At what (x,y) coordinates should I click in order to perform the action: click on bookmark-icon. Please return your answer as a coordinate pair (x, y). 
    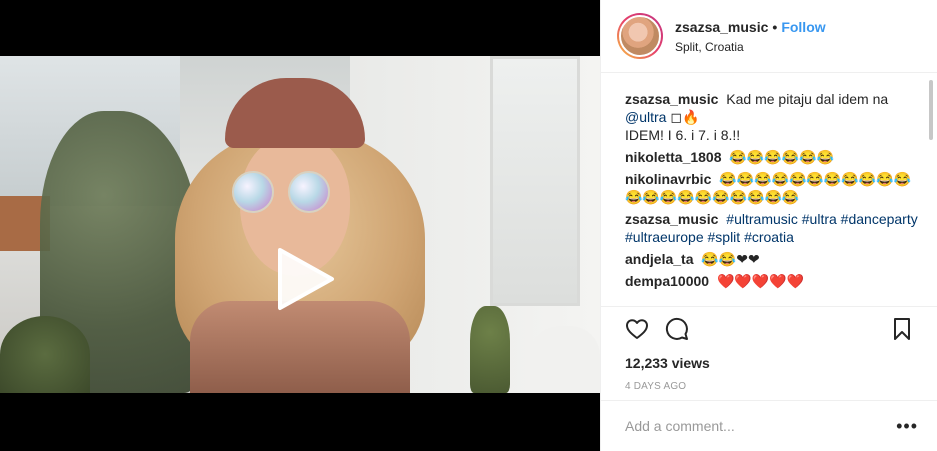
    Looking at the image, I should click on (902, 329).